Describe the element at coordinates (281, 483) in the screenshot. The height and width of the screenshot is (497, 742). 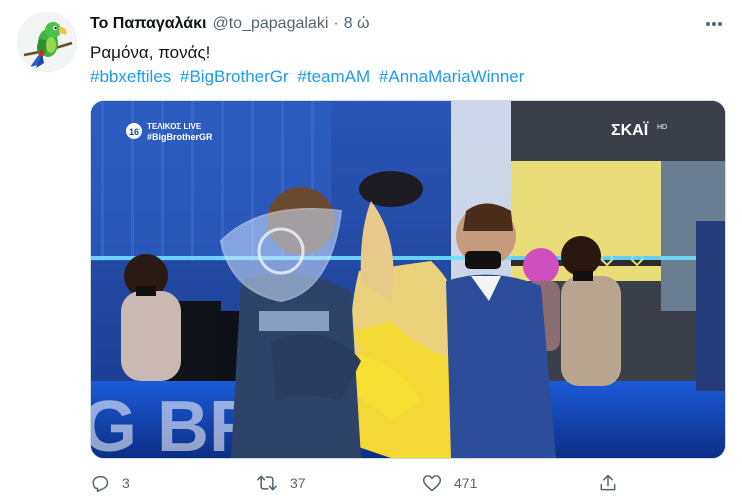
I see `retweet-button: 37` at that location.